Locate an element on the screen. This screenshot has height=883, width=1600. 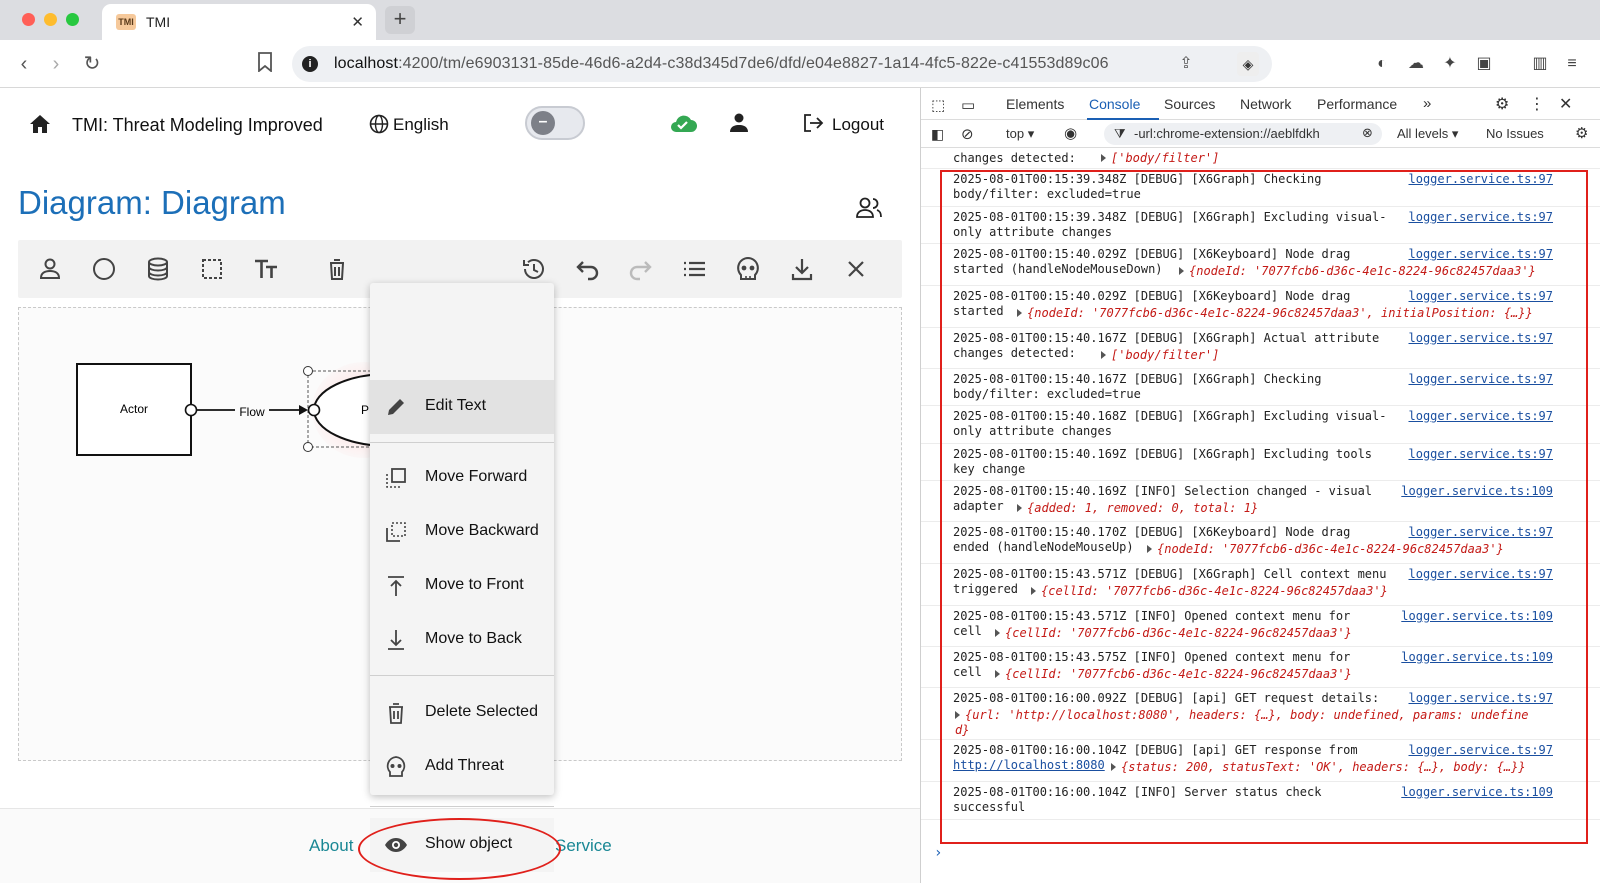
user-icon is located at coordinates (739, 123).